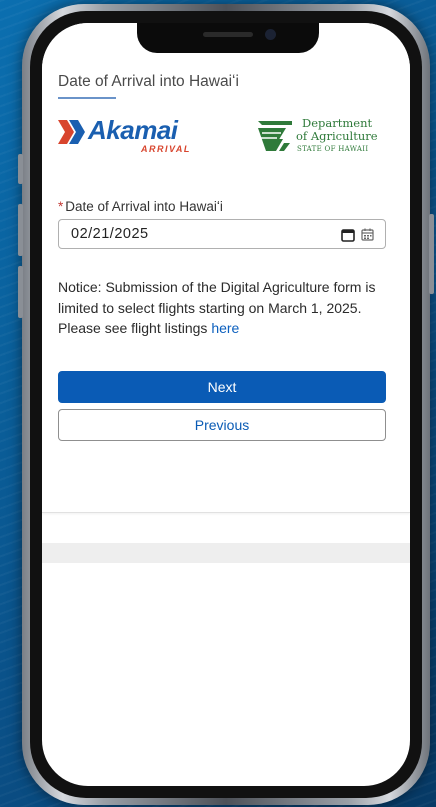 Image resolution: width=436 pixels, height=807 pixels. What do you see at coordinates (20, 230) in the screenshot?
I see `phone-volume-up` at bounding box center [20, 230].